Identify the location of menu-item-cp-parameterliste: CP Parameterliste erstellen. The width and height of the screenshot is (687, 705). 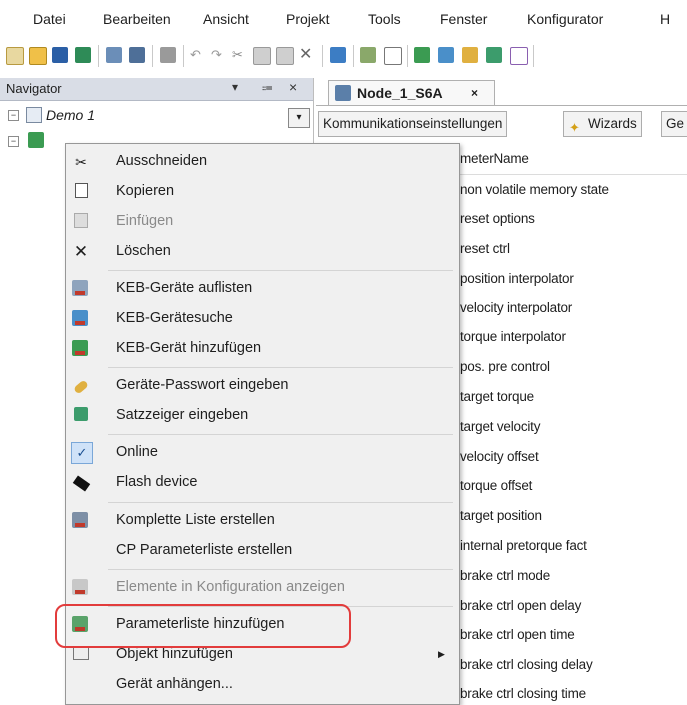
(262, 551).